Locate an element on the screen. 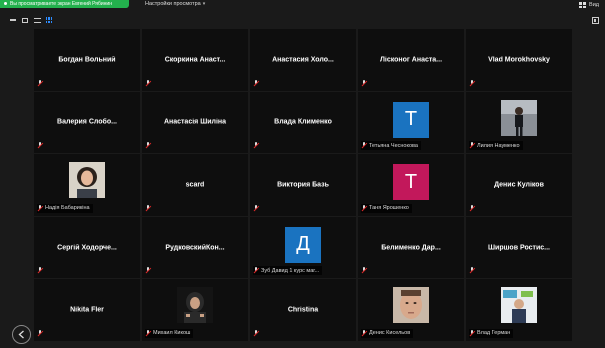  participant-tile: Михаил Кикош is located at coordinates (195, 310).